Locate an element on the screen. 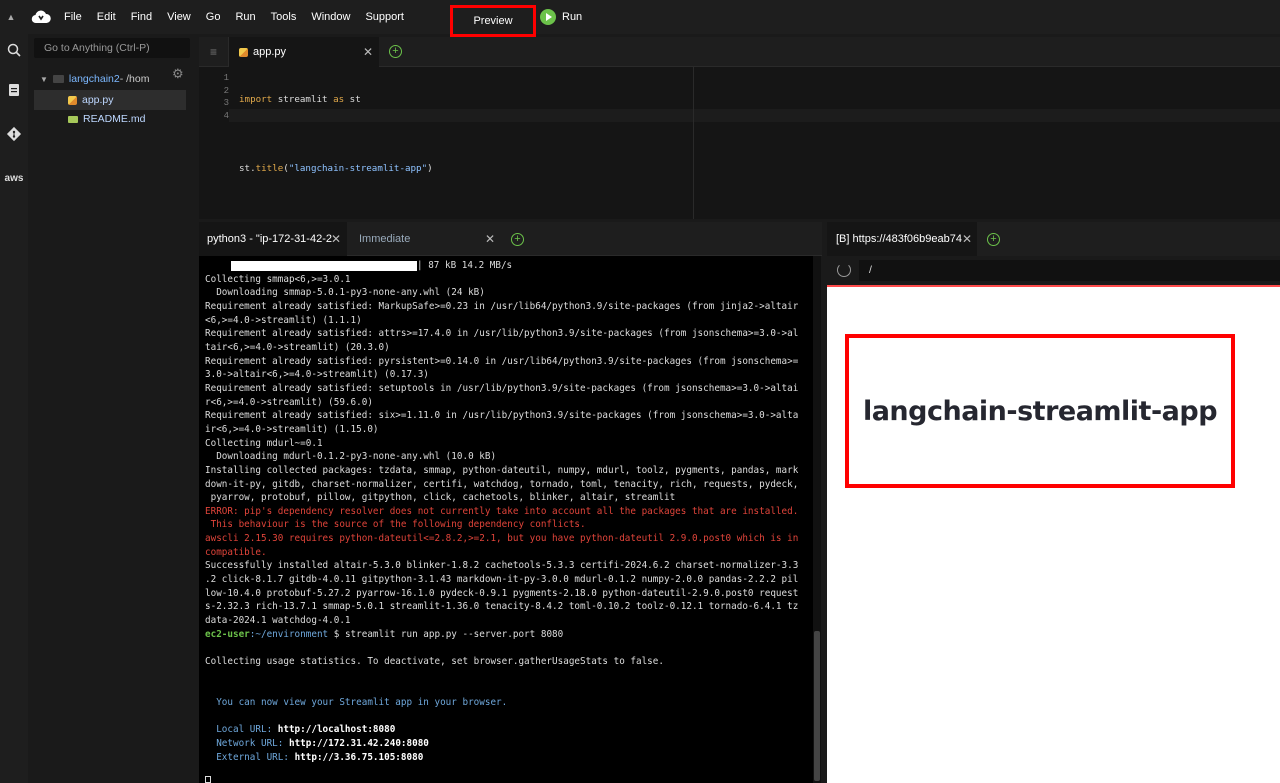  tab-browser-preview: [B] https://483f06b9eab74 ✕ is located at coordinates (902, 239).